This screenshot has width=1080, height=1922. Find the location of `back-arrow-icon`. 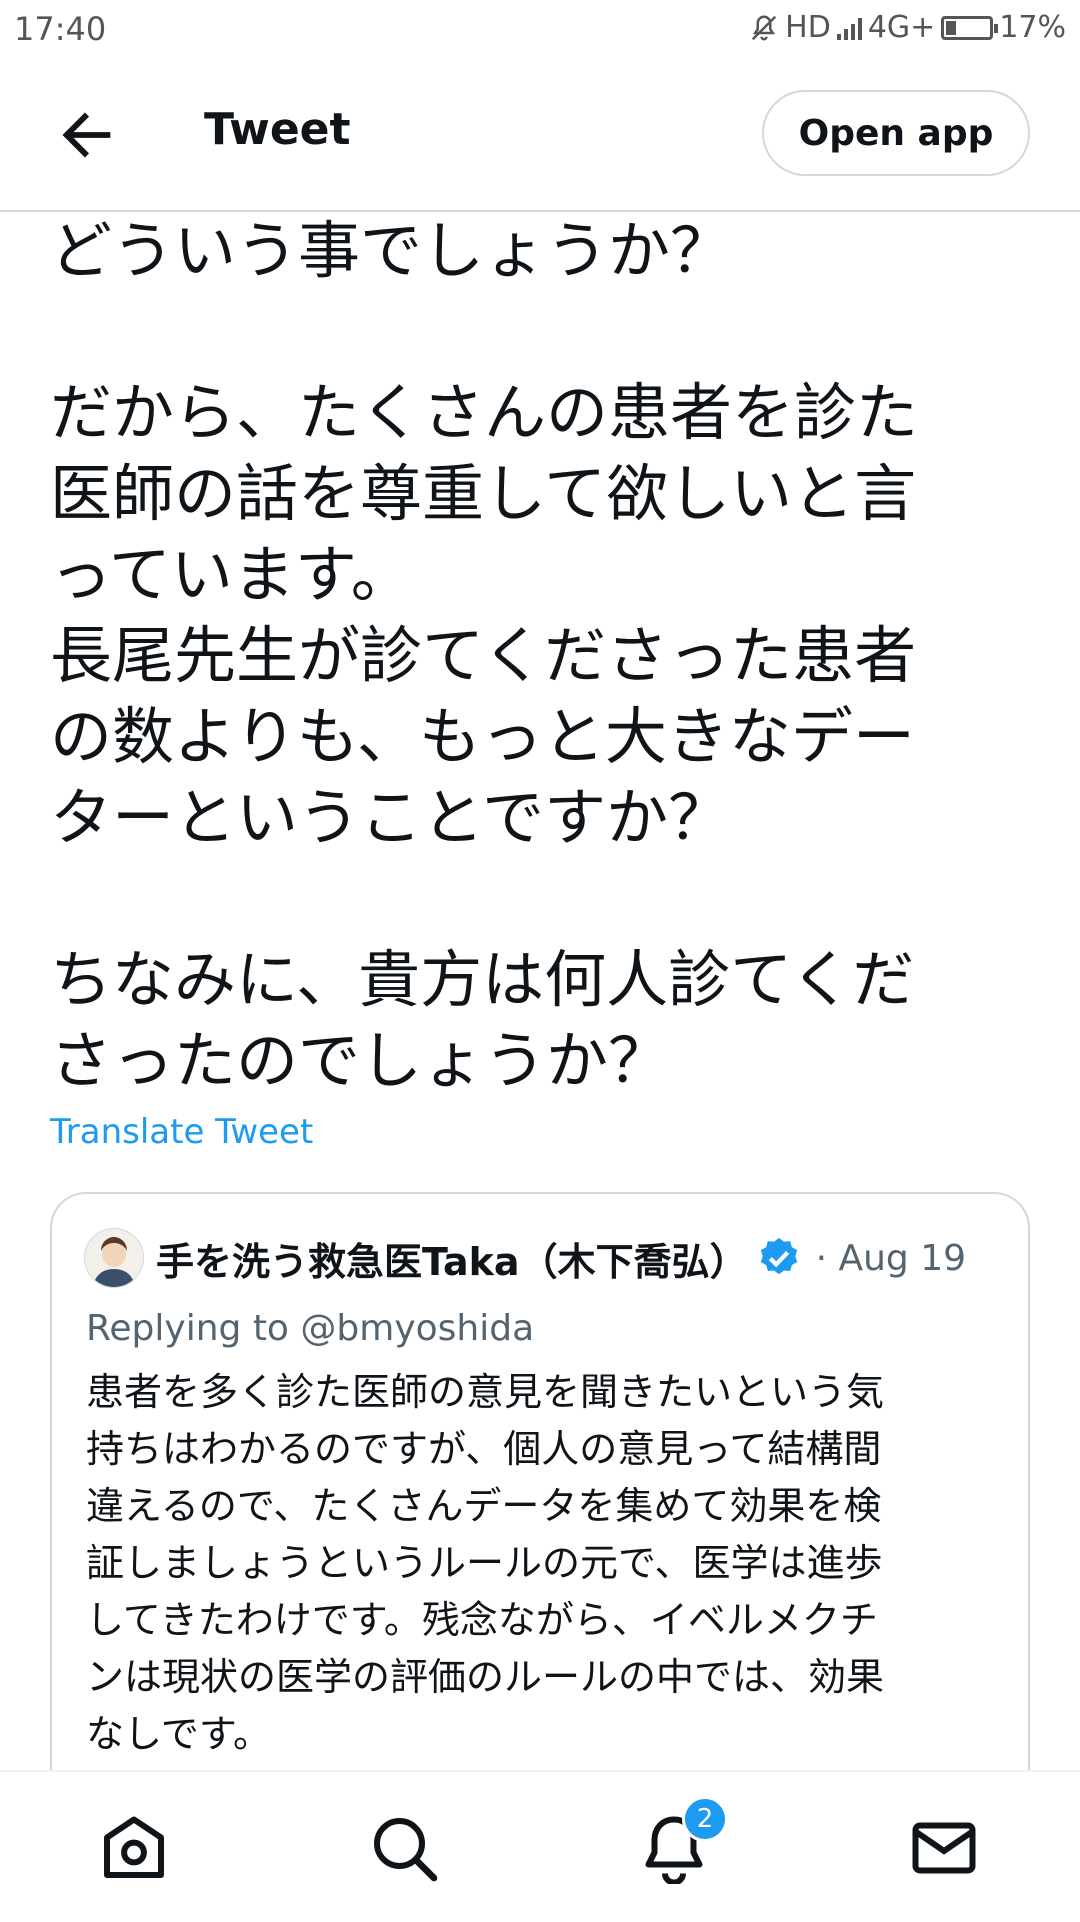

back-arrow-icon is located at coordinates (87, 135).